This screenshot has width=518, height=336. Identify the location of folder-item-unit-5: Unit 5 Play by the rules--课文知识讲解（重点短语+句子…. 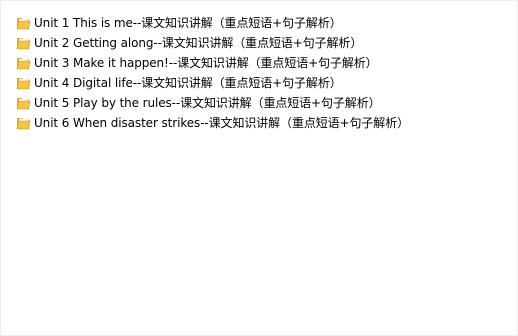
(212, 103).